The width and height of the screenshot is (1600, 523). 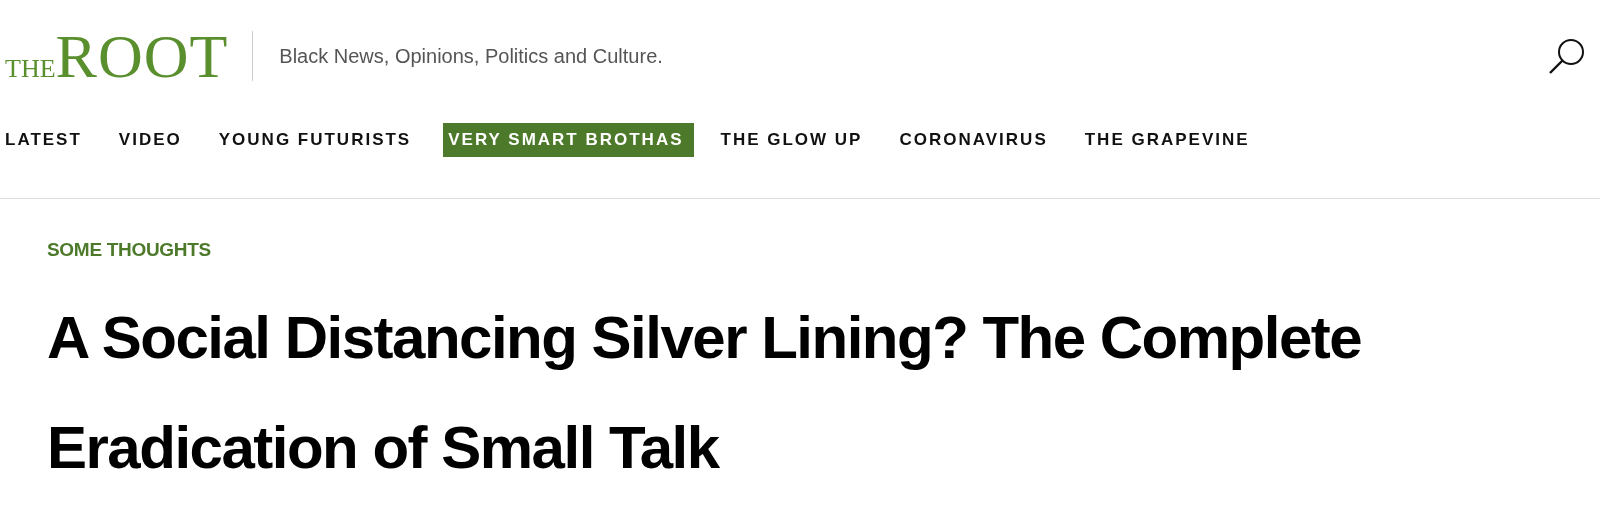 What do you see at coordinates (1567, 56) in the screenshot?
I see `search-icon` at bounding box center [1567, 56].